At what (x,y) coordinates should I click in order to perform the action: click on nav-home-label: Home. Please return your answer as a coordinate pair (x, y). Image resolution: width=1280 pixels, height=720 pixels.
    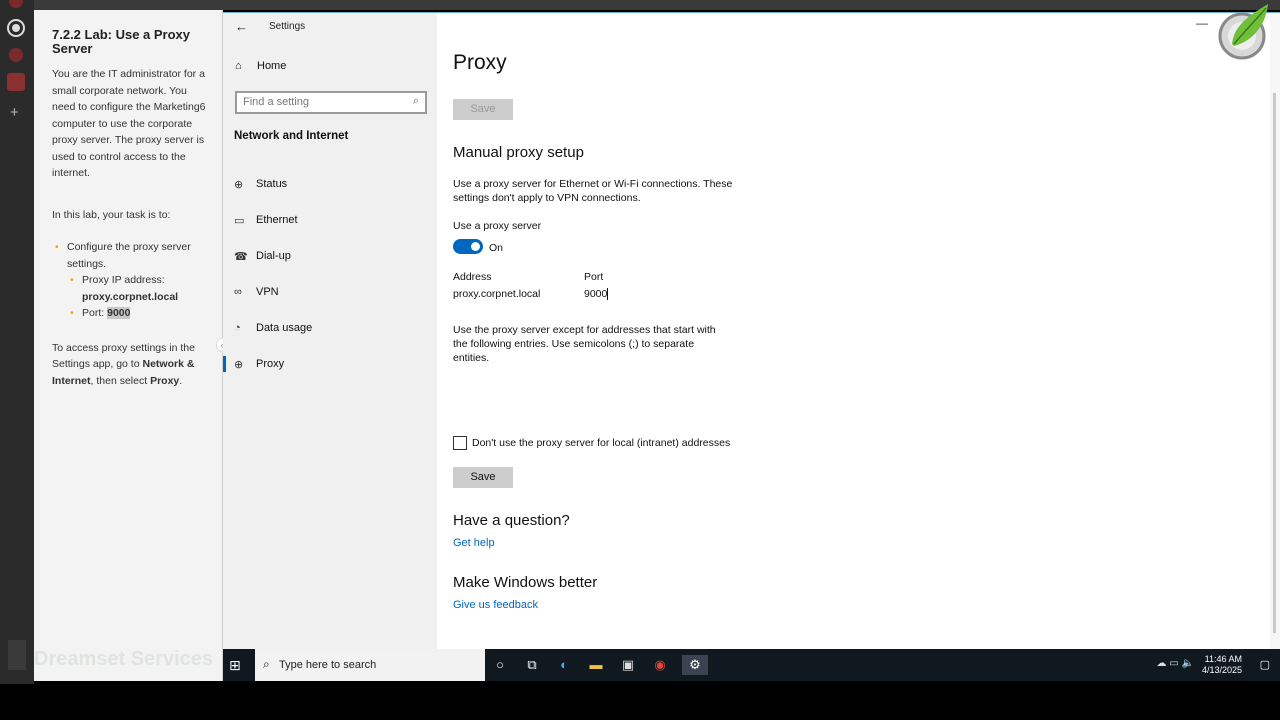
    Looking at the image, I should click on (272, 66).